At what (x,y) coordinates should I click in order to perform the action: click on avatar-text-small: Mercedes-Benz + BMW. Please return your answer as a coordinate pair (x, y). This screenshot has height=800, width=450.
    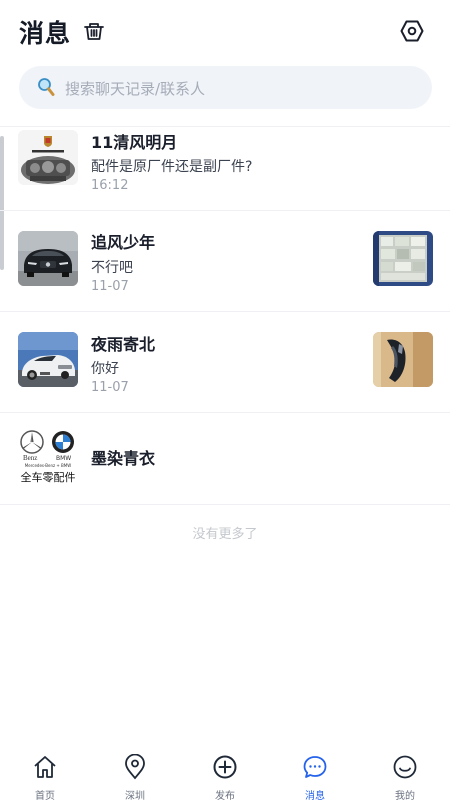
    Looking at the image, I should click on (48, 465).